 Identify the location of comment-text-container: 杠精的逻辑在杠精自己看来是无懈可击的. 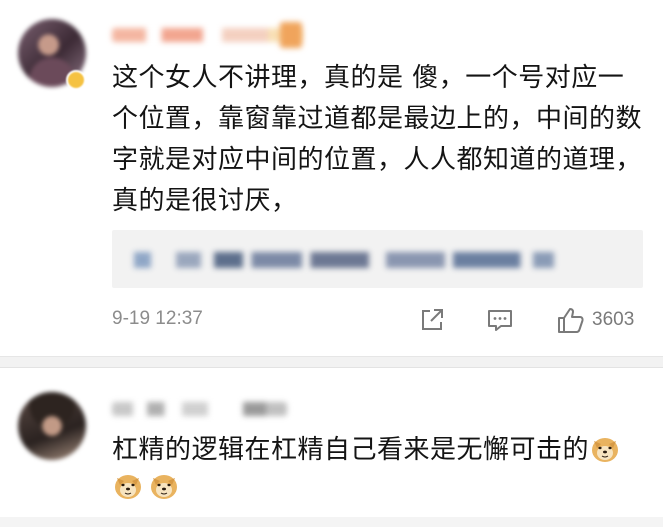
(377, 450).